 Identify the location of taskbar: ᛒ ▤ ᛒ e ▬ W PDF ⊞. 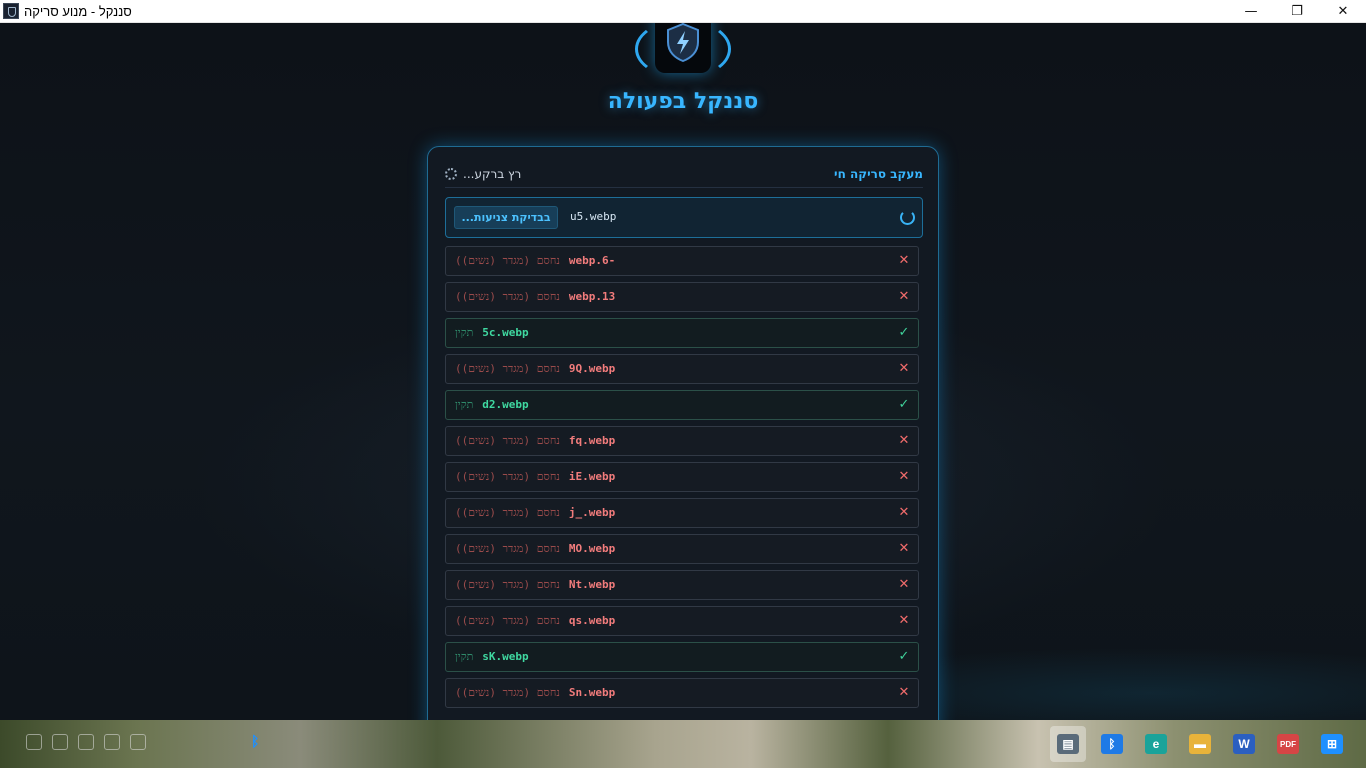
(683, 744).